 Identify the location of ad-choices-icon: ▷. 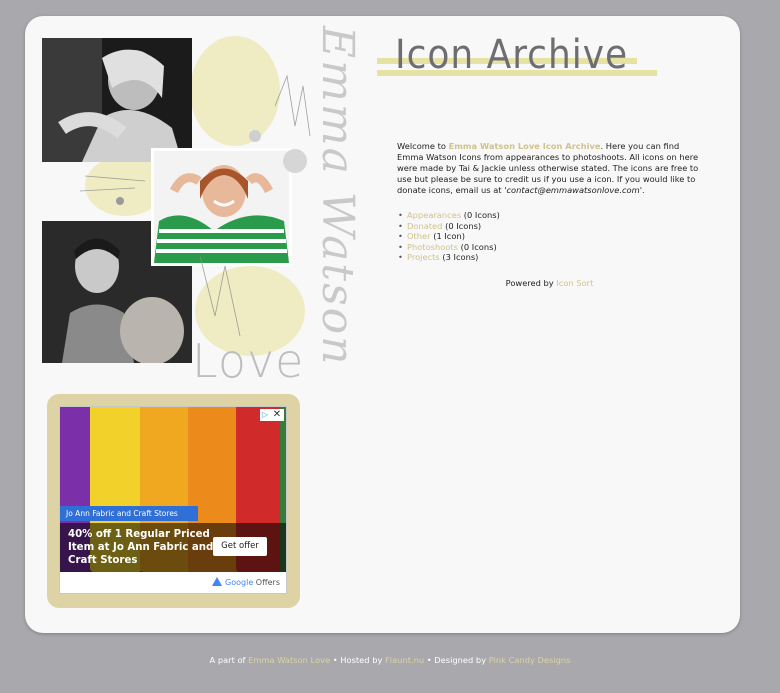
(265, 415).